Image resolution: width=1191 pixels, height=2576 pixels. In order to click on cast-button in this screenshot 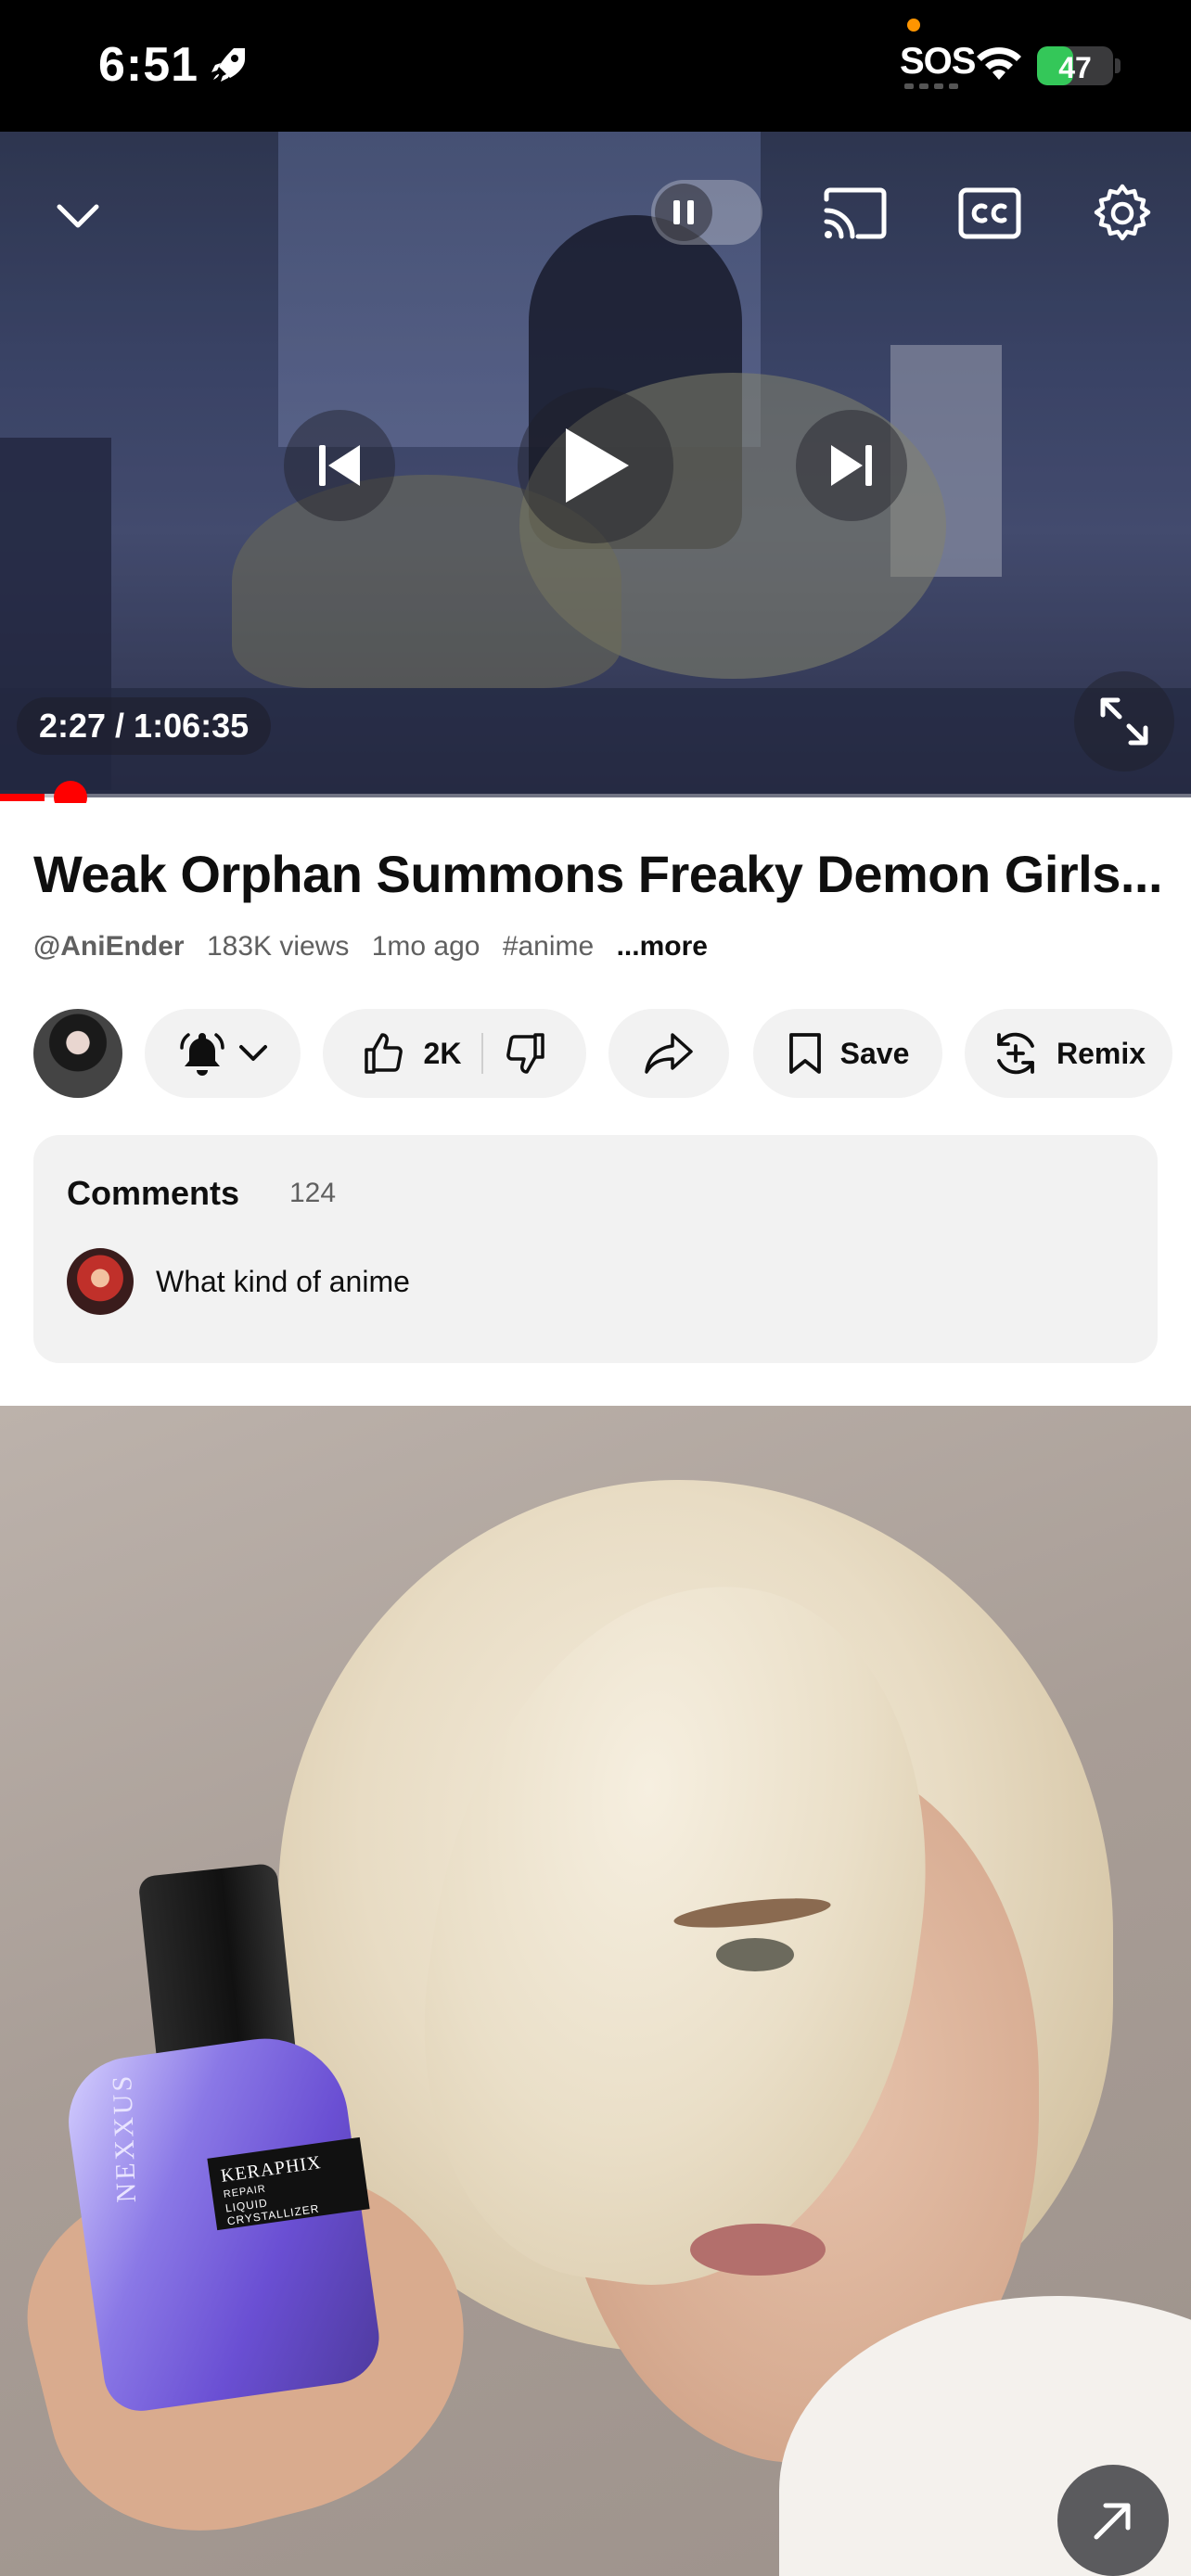, I will do `click(855, 213)`.